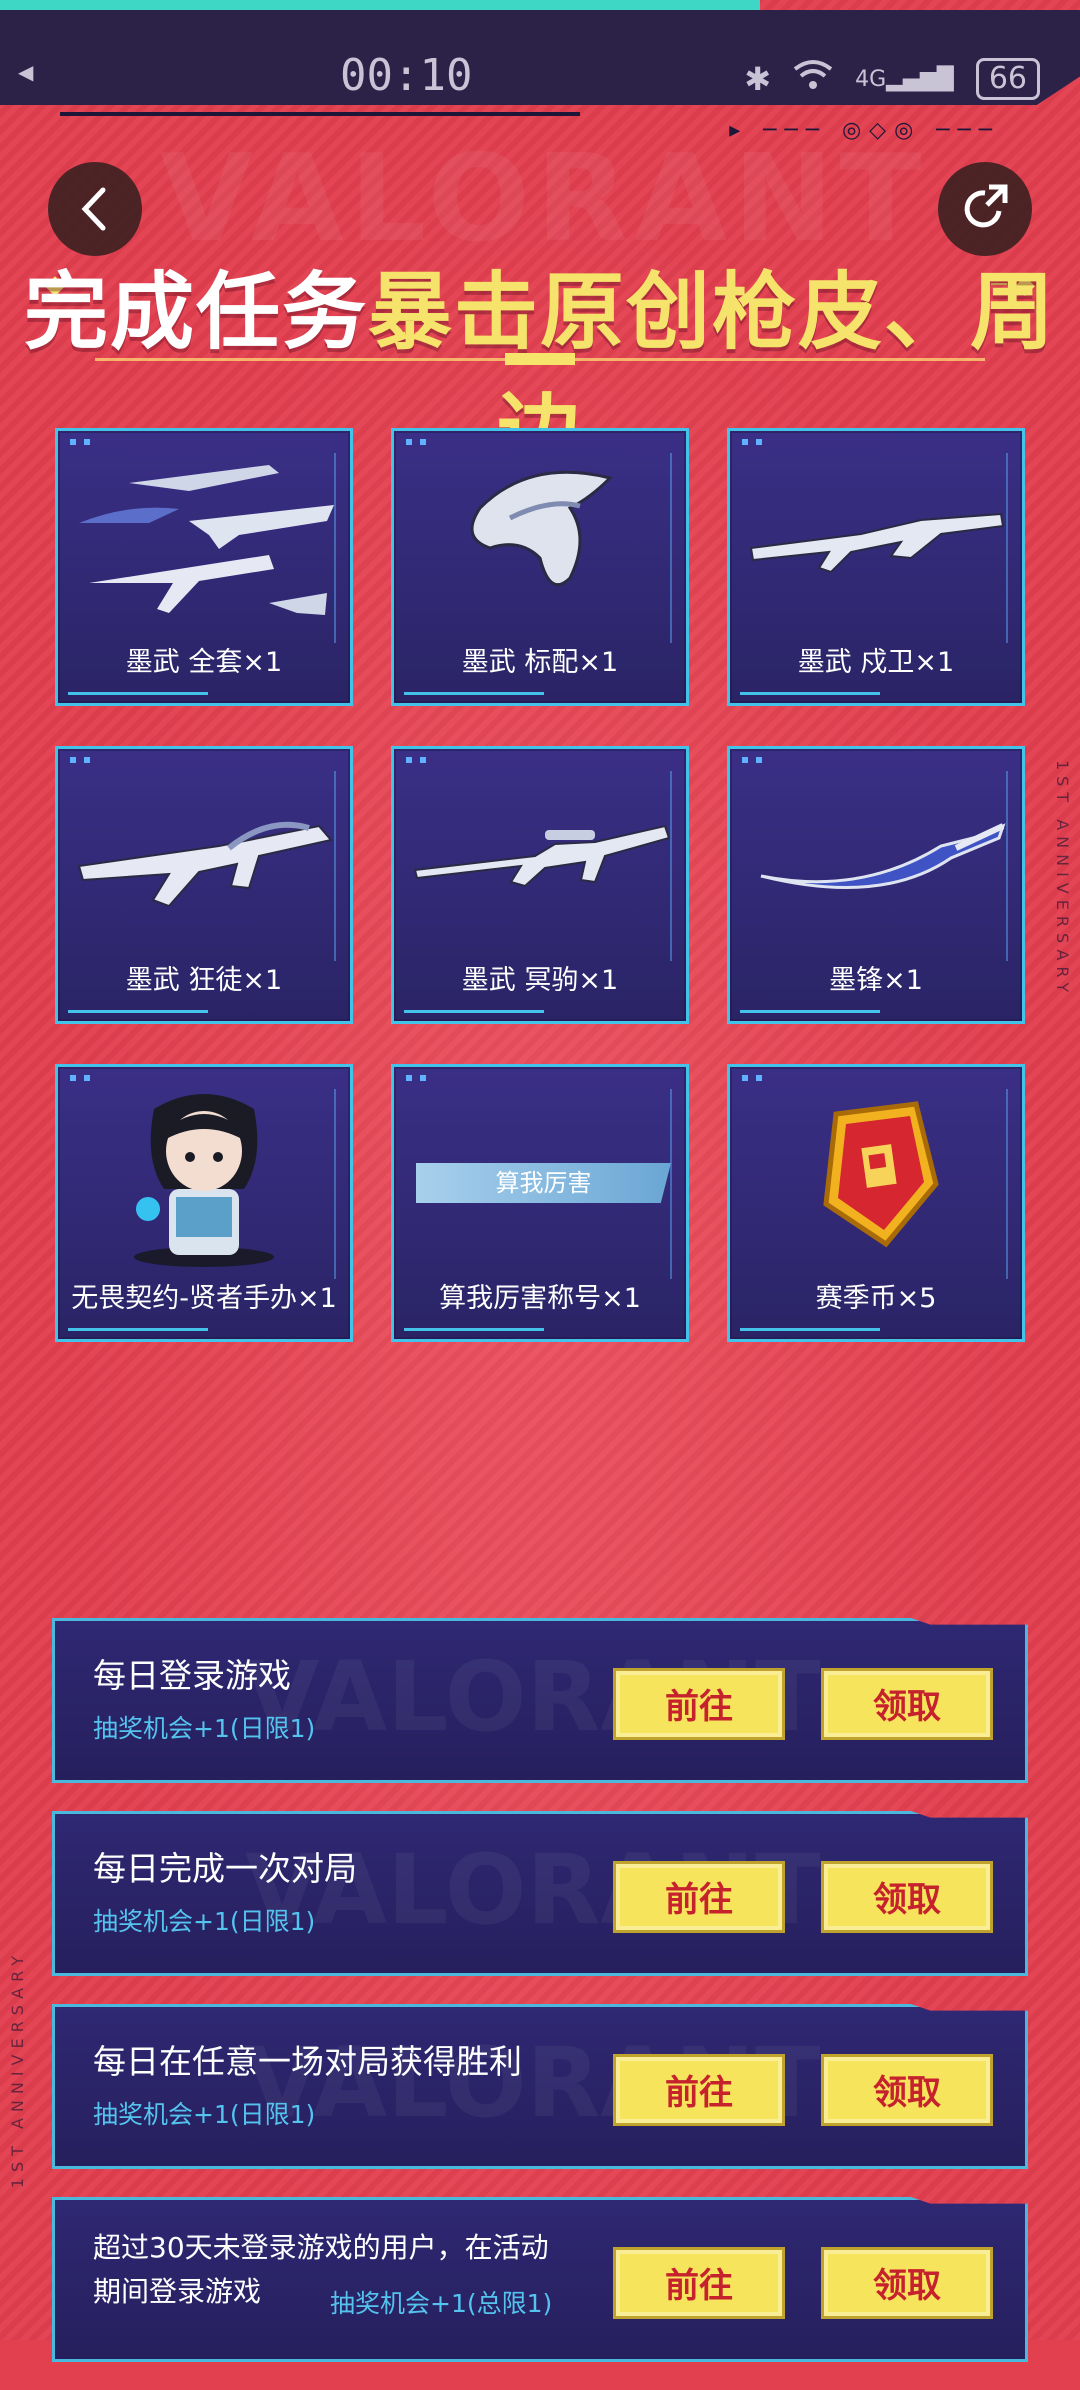  Describe the element at coordinates (204, 662) in the screenshot. I see `reward-label: 墨武 全套×1` at that location.